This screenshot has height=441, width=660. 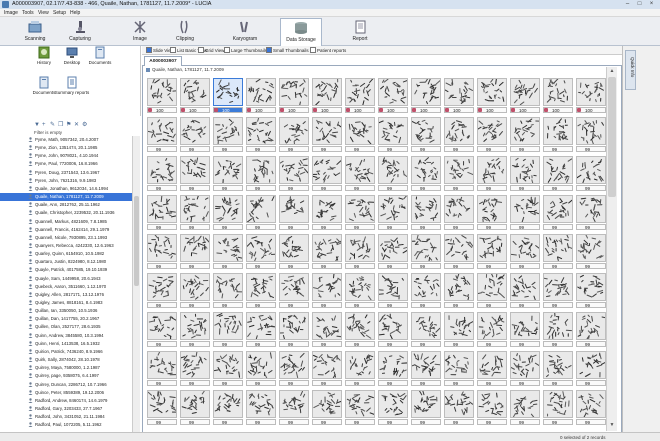 I want to click on patient-row: Quigley, Allen, 2817171, 13.12.1976, so click(x=66, y=295).